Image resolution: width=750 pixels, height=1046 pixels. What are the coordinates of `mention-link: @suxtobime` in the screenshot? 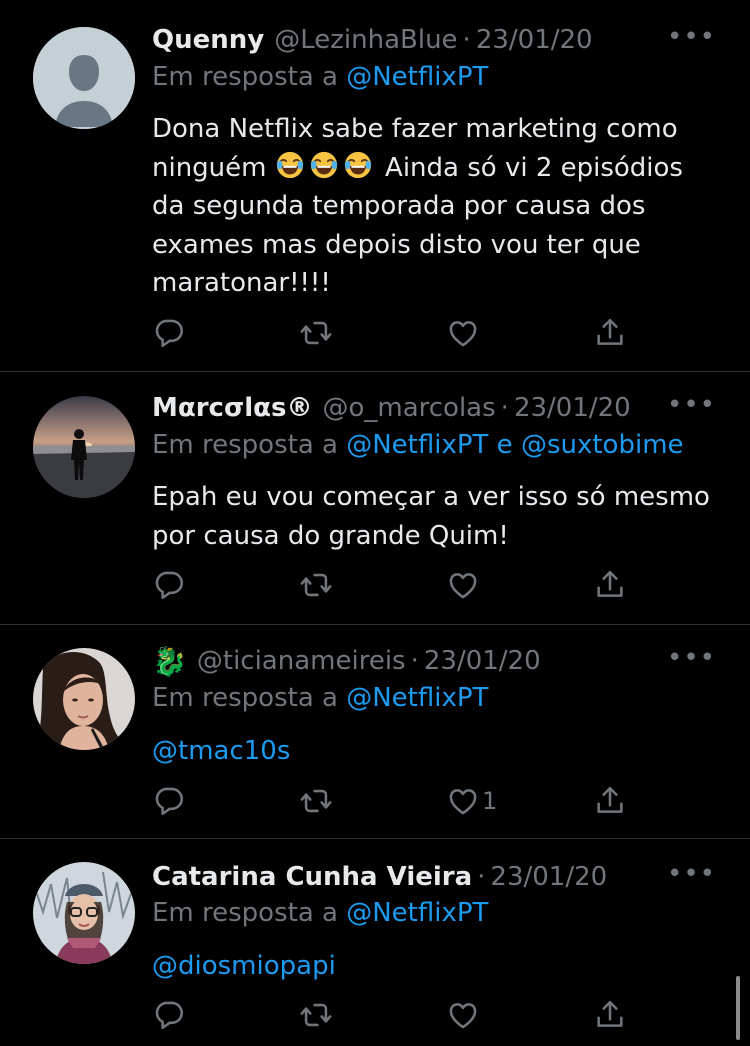 It's located at (602, 445).